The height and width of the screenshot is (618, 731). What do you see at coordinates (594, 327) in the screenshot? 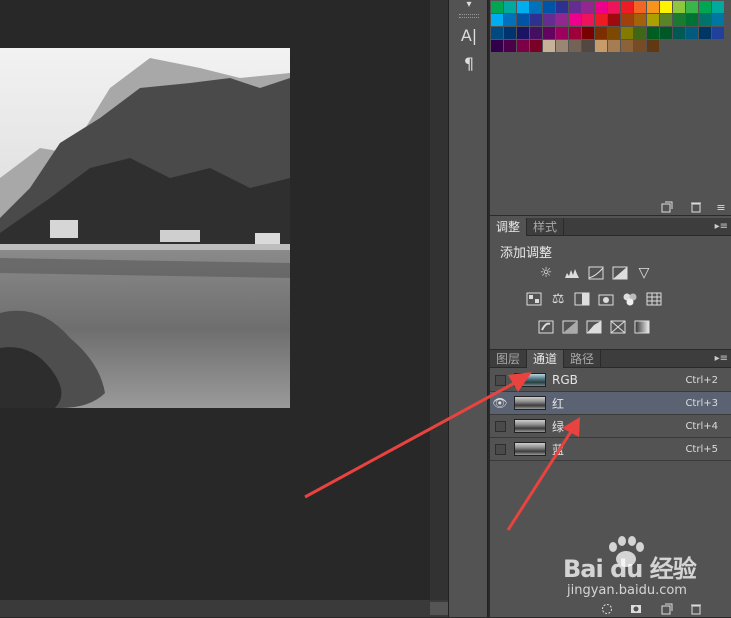
I see `threshold-icon` at bounding box center [594, 327].